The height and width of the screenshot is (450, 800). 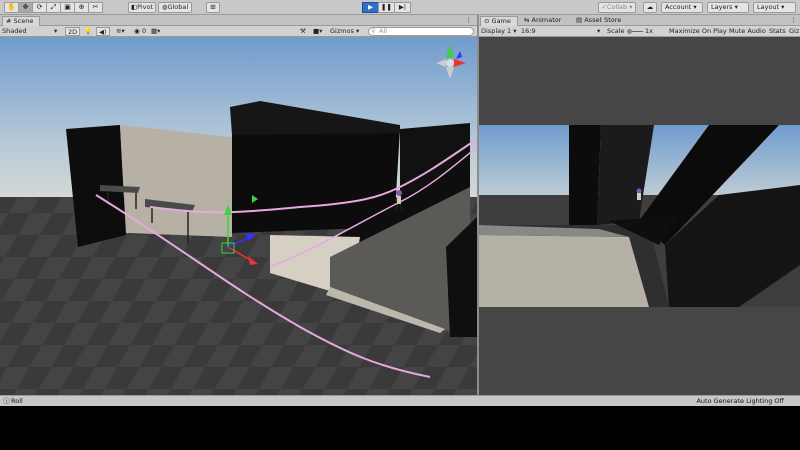 I want to click on lighting-toggle-icon: 💡, so click(x=88, y=31).